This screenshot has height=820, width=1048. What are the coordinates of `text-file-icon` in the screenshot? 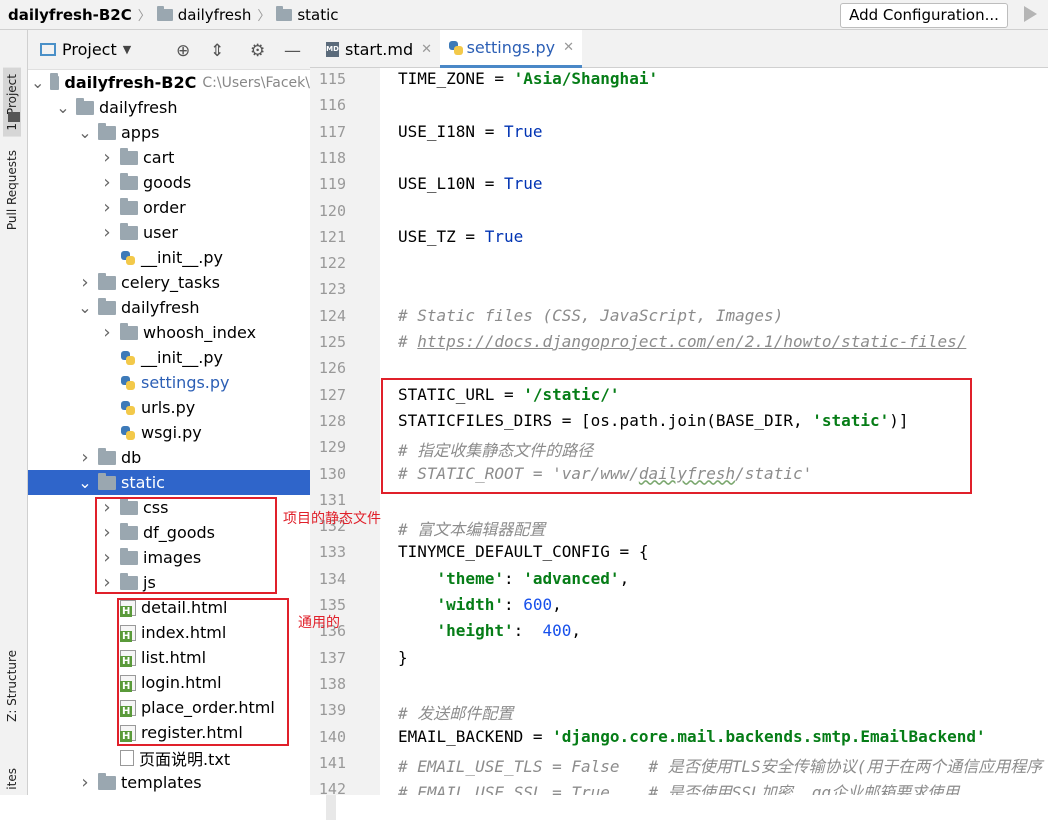 It's located at (127, 757).